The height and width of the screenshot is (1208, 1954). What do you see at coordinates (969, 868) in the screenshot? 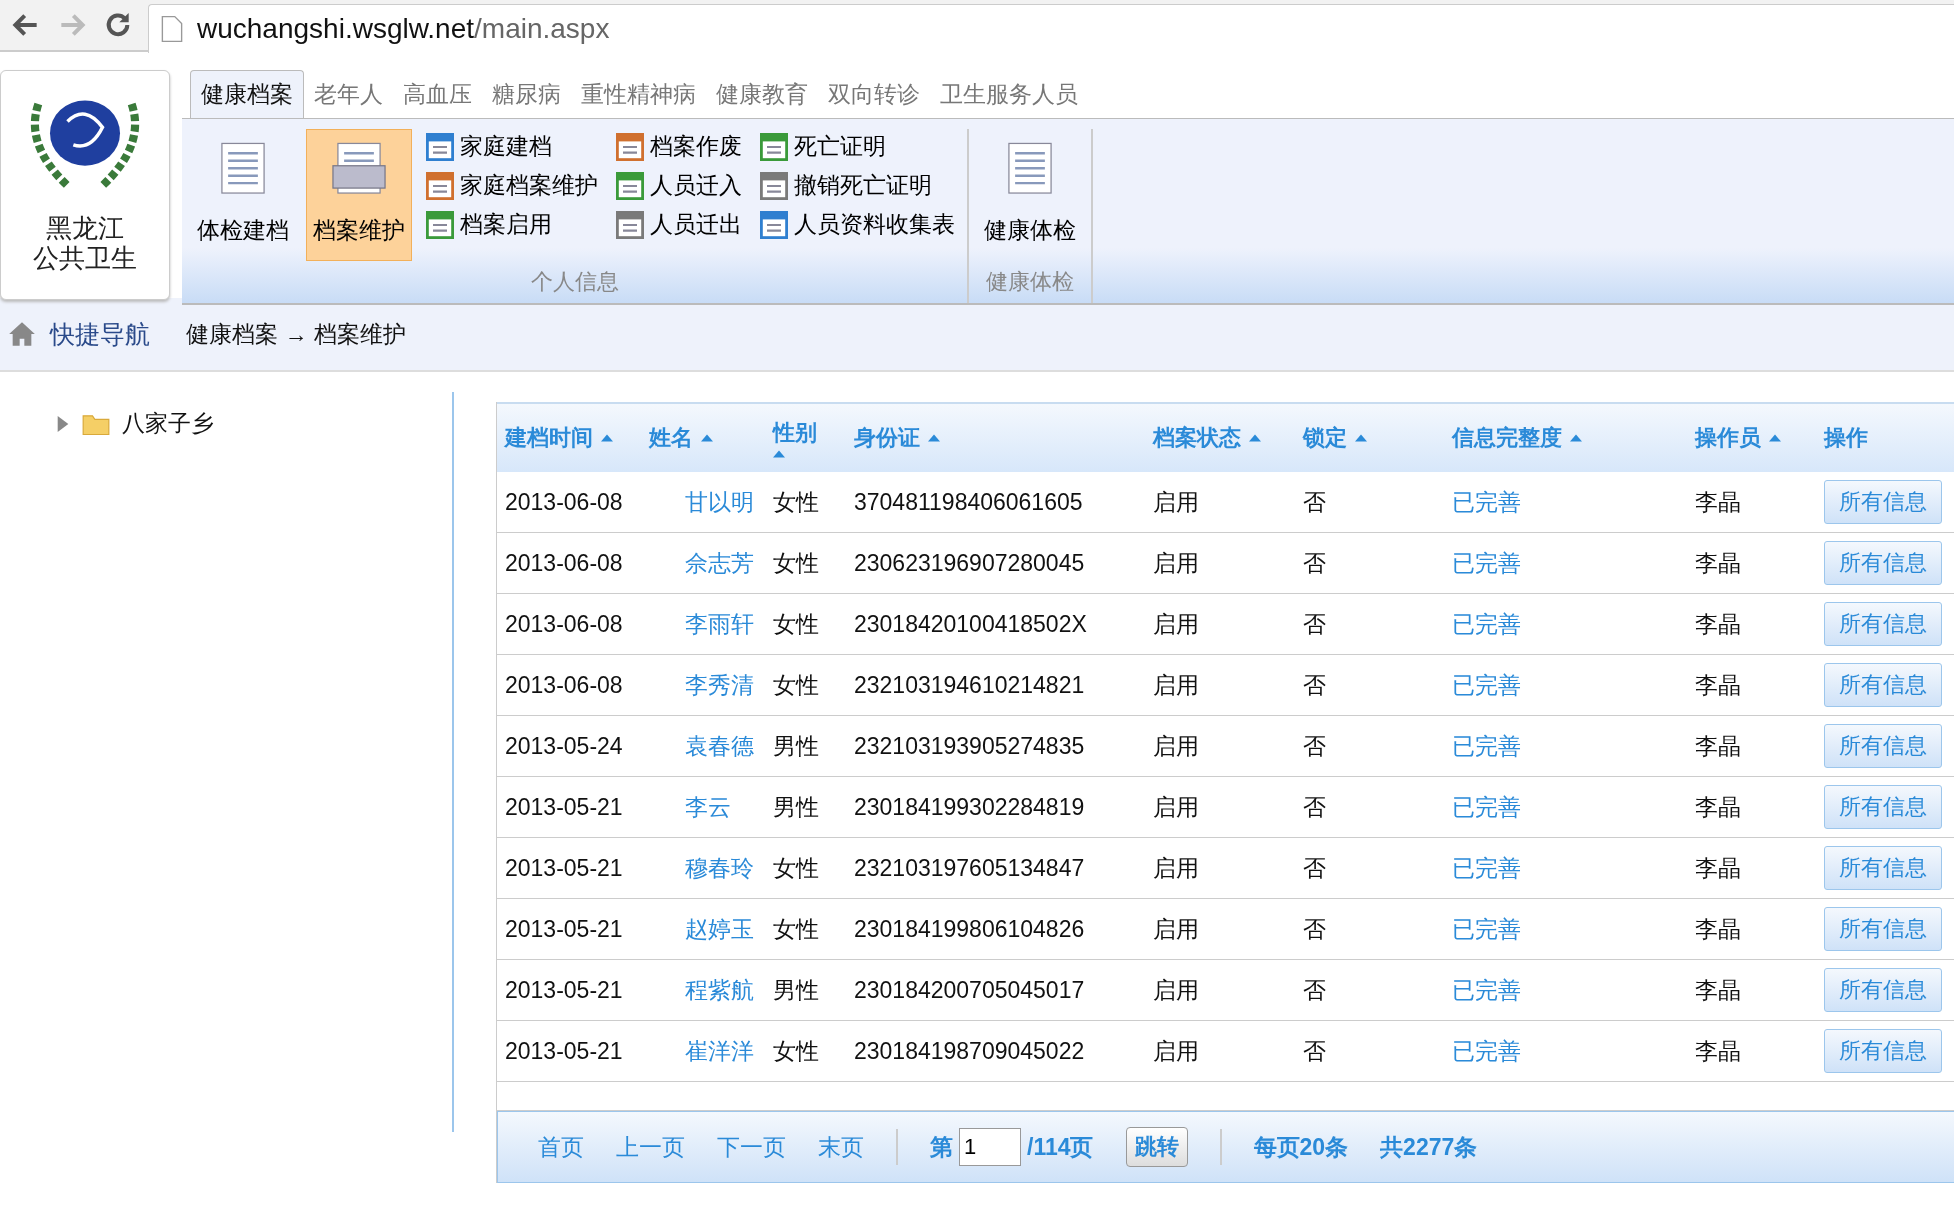
I see `table-cell: 232103197605134847` at bounding box center [969, 868].